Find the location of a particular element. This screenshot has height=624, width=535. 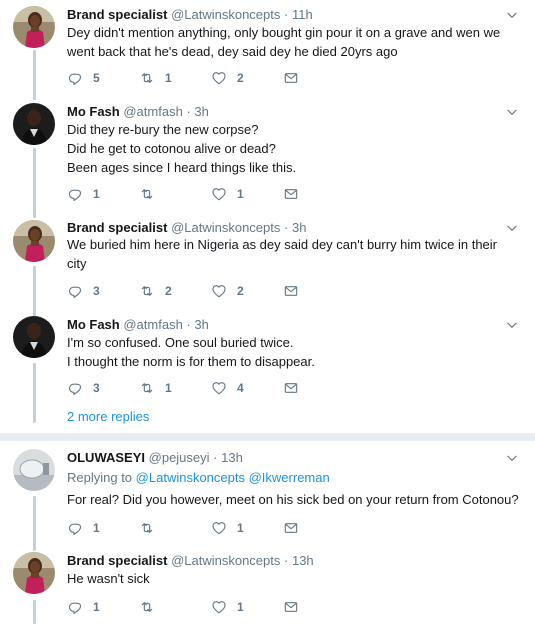

tweet-text-line: Did they re-bury the new corpse? is located at coordinates (163, 129).